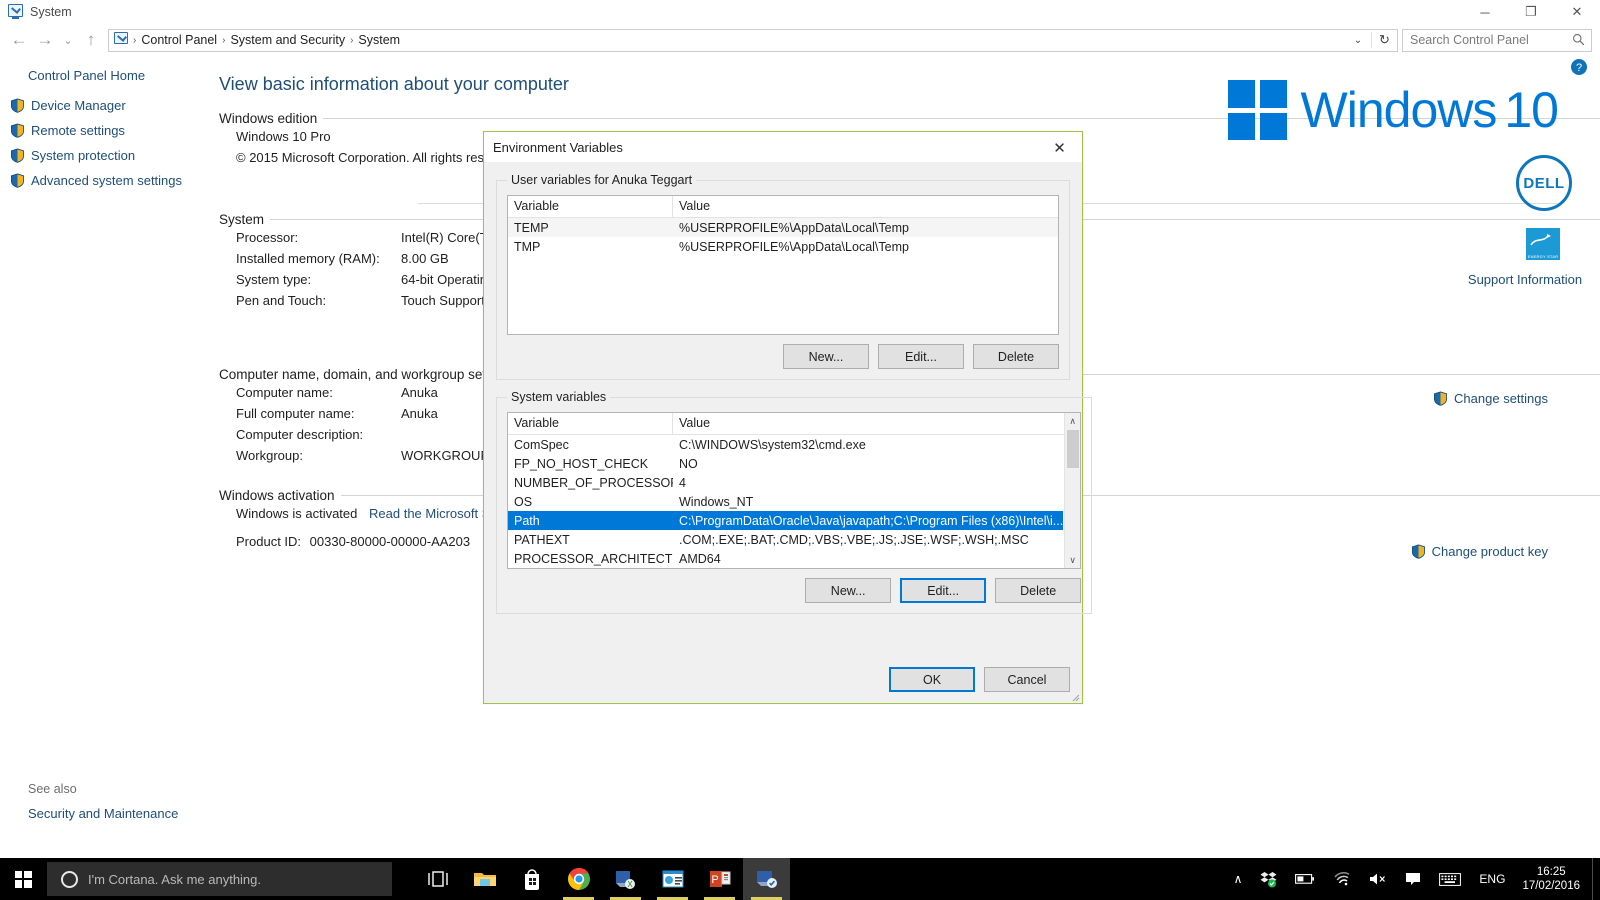 This screenshot has height=900, width=1600. What do you see at coordinates (716, 501) in the screenshot?
I see `cell-value: Windows_NT` at bounding box center [716, 501].